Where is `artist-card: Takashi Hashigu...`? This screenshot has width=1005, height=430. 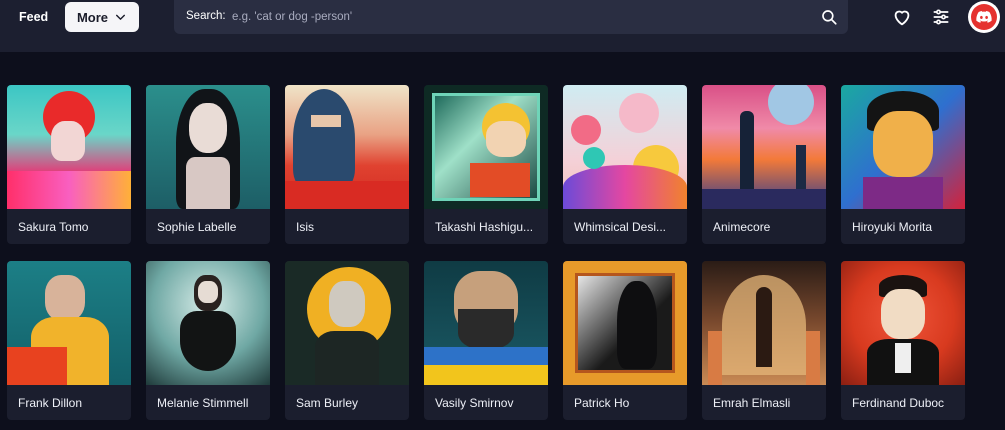
artist-card: Takashi Hashigu... is located at coordinates (486, 164).